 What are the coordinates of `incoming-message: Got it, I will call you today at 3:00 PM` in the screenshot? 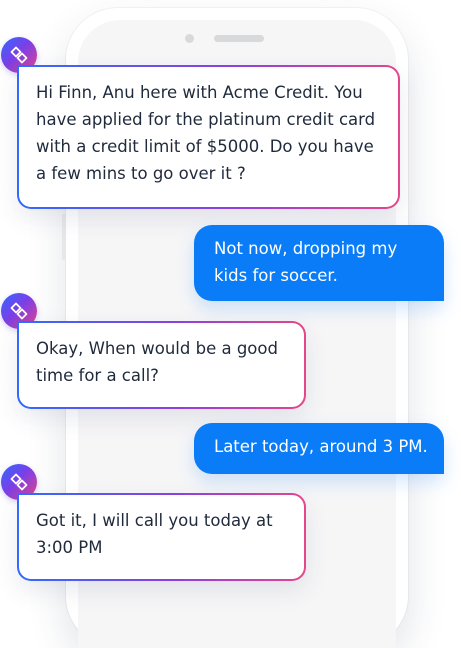 It's located at (161, 537).